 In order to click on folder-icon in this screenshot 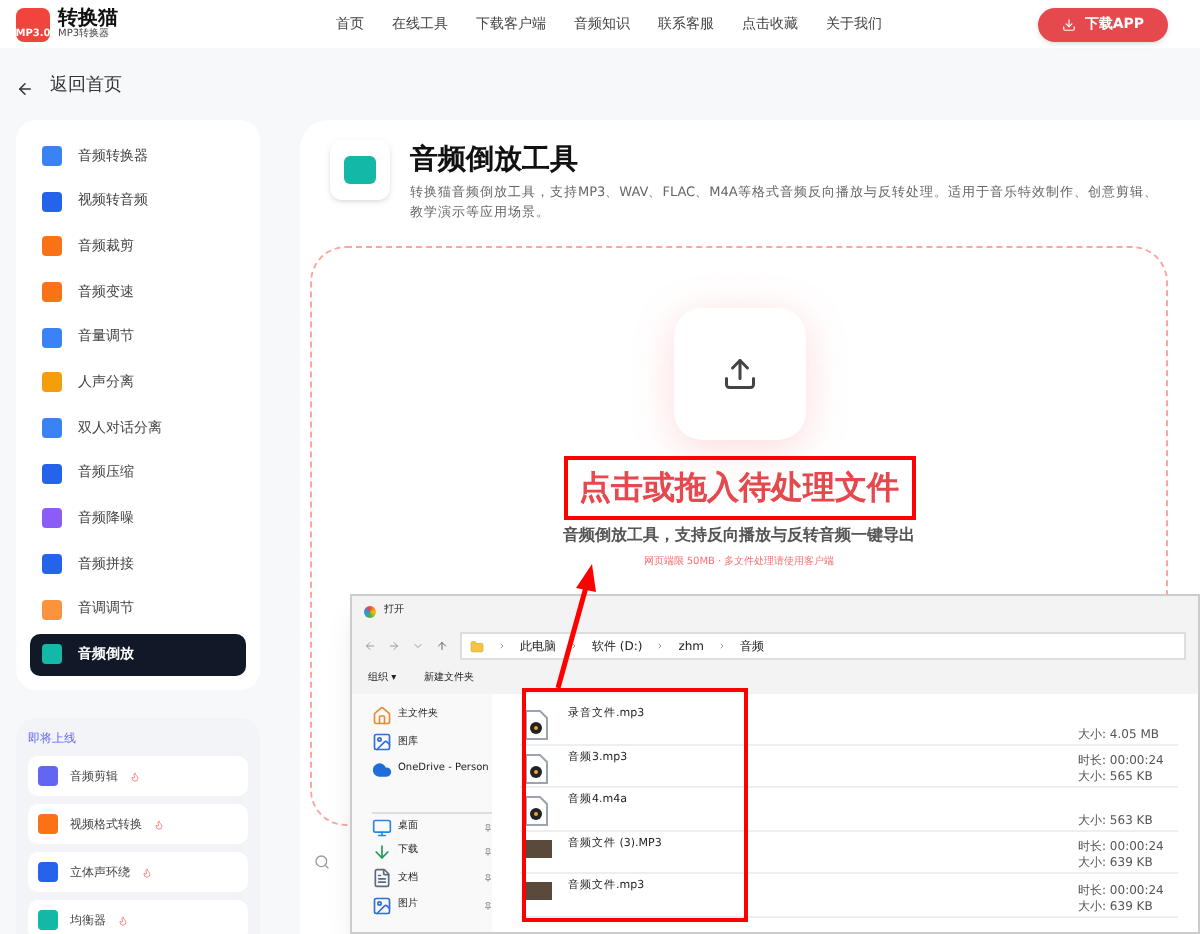, I will do `click(477, 646)`.